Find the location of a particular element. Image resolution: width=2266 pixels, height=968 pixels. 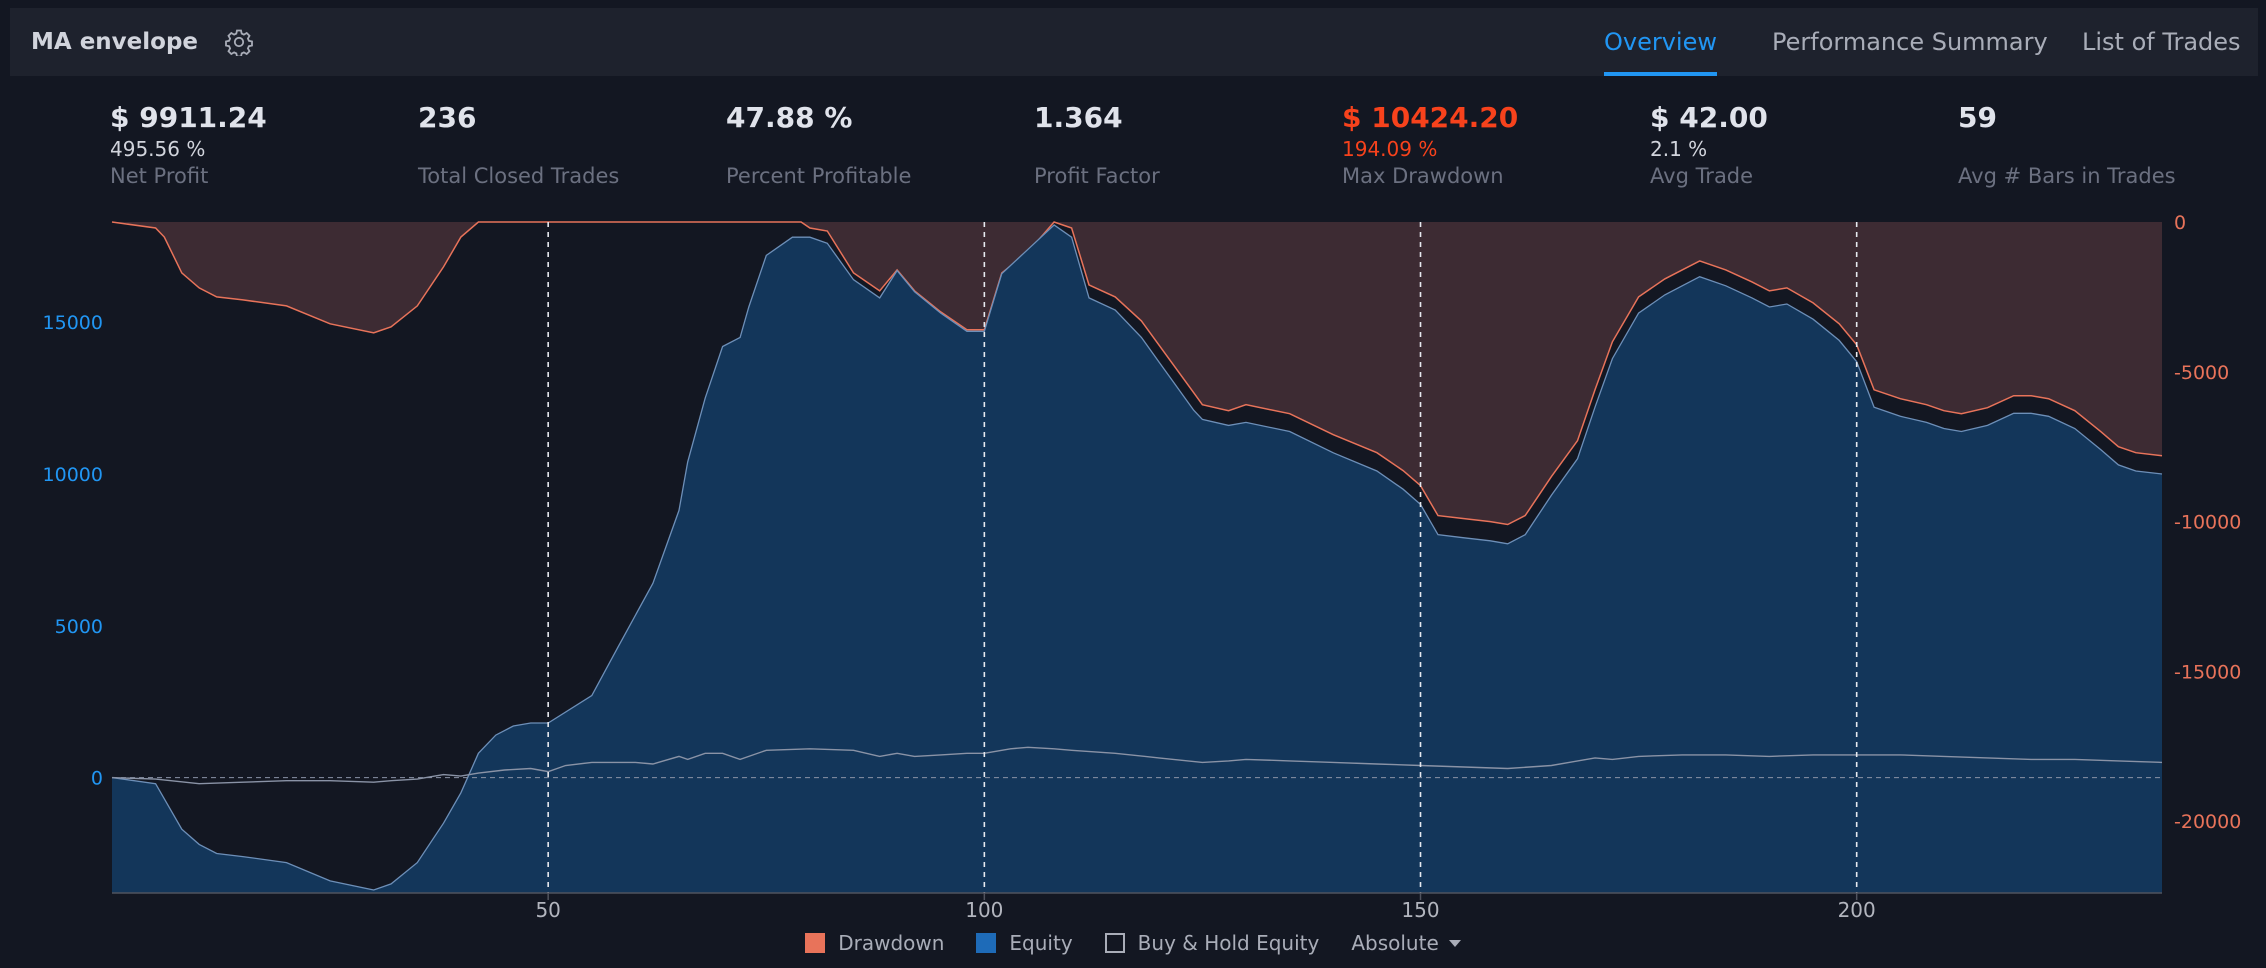

legend-buy-hold-label: Buy & Hold Equity is located at coordinates (1228, 943).